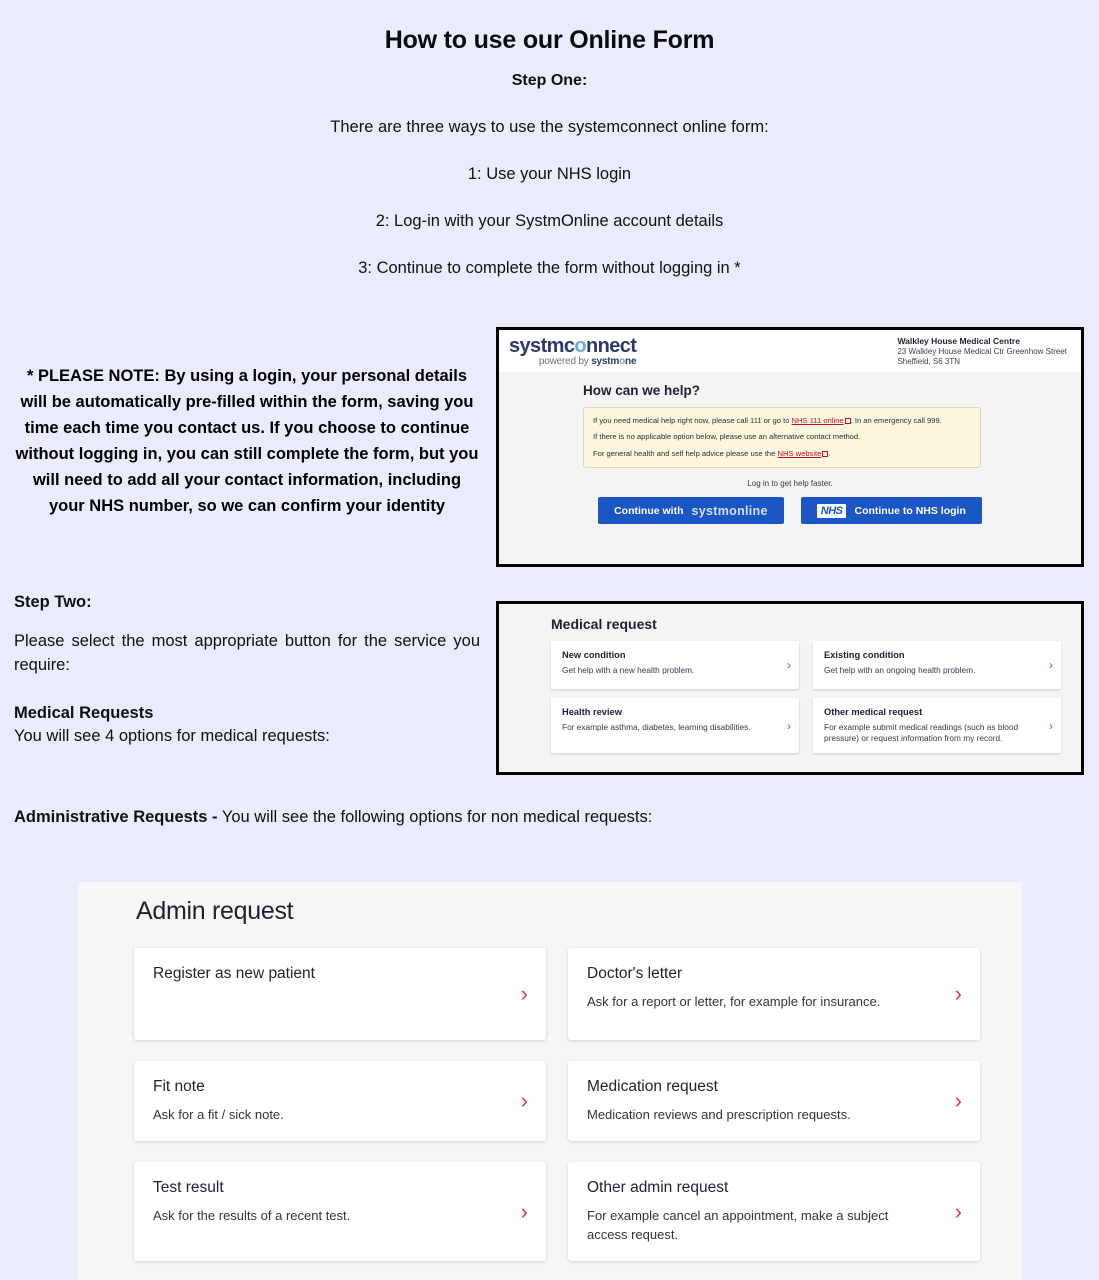 The width and height of the screenshot is (1099, 1280). What do you see at coordinates (116, 817) in the screenshot?
I see `administrative-requests-heading: Administrative Requests -` at bounding box center [116, 817].